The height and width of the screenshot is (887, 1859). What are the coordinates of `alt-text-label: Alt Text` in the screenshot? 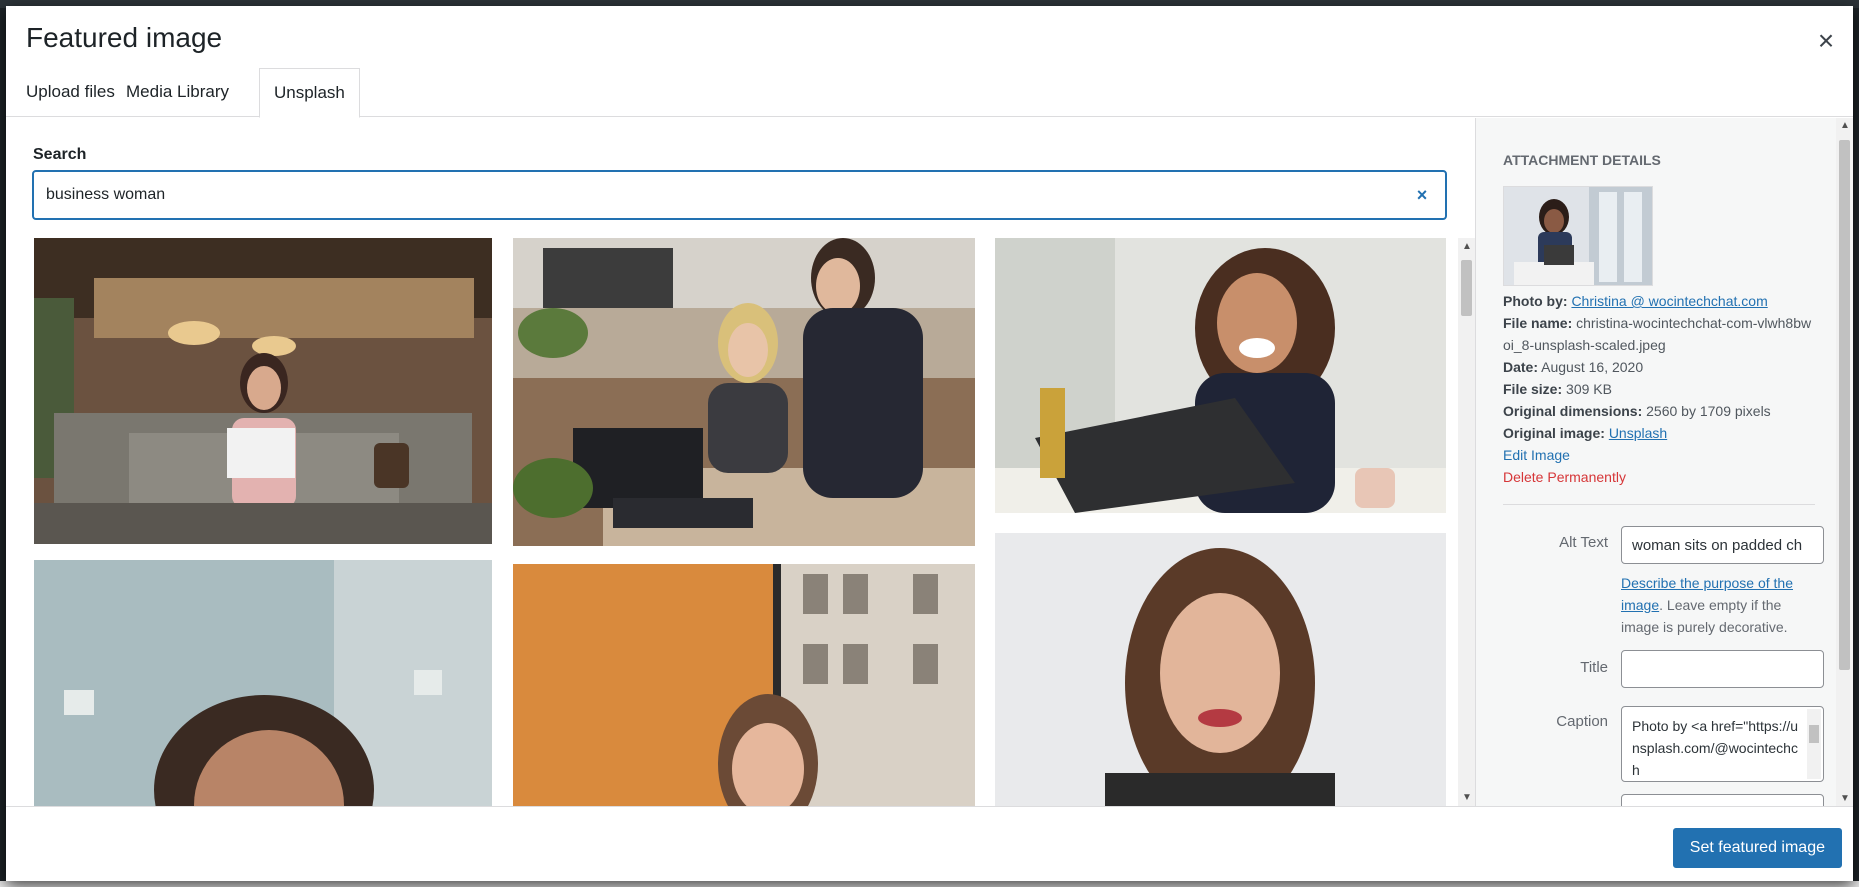 It's located at (1583, 542).